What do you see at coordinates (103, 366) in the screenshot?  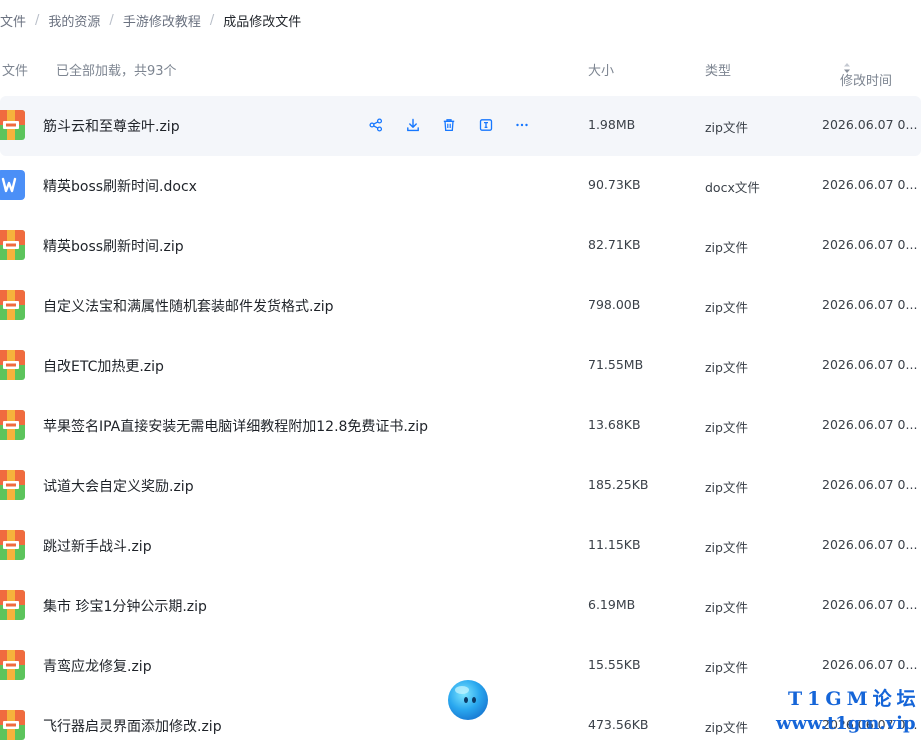 I see `file-name: 自改ETC加热更.zip` at bounding box center [103, 366].